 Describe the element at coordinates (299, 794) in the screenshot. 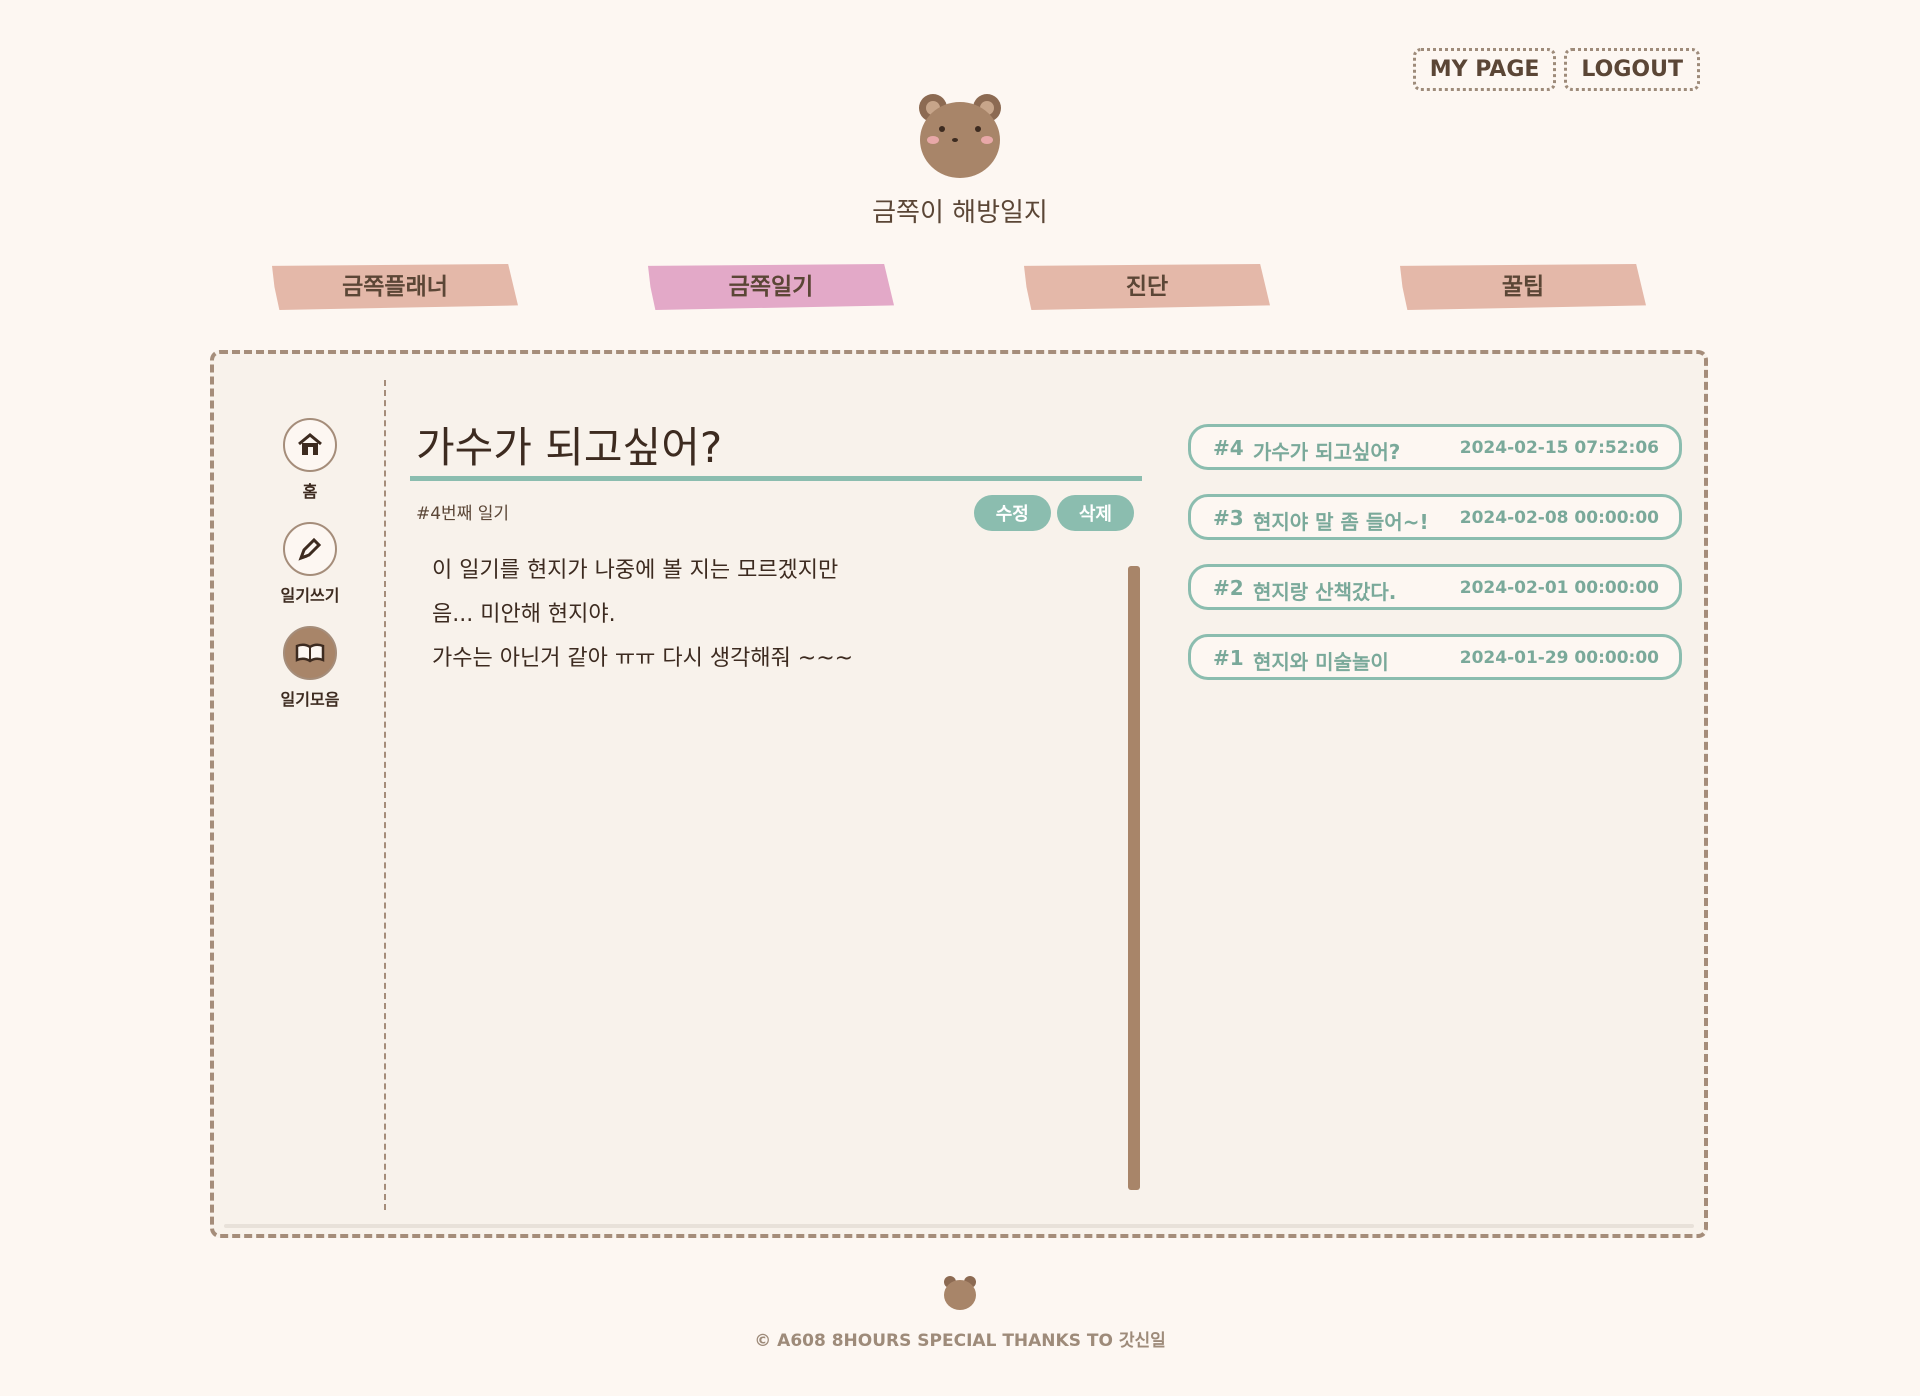

I see `sidebar: 홈 일기쓰기 일기모음` at that location.